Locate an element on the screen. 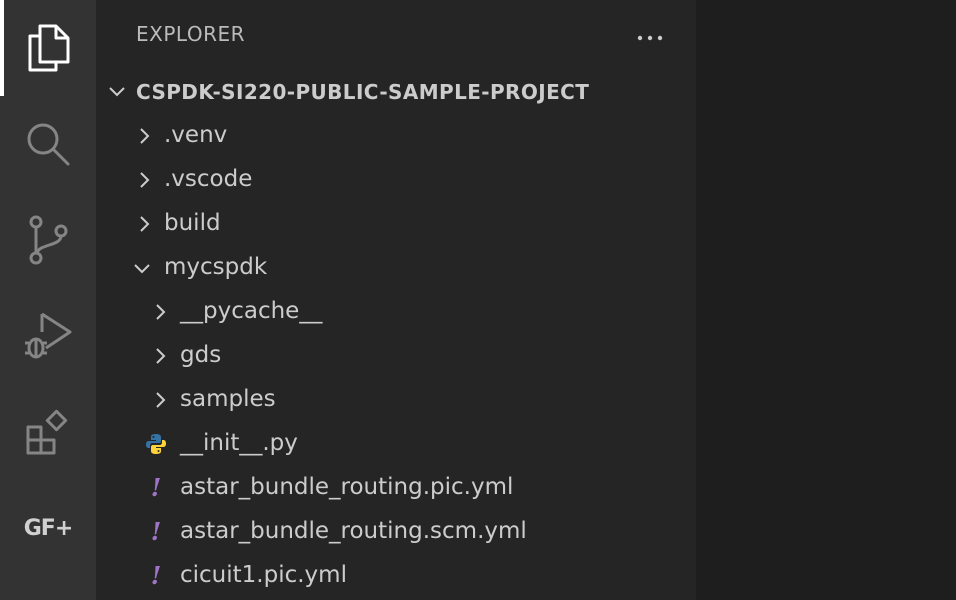 The width and height of the screenshot is (956, 600). activity-explorer-button is located at coordinates (48, 48).